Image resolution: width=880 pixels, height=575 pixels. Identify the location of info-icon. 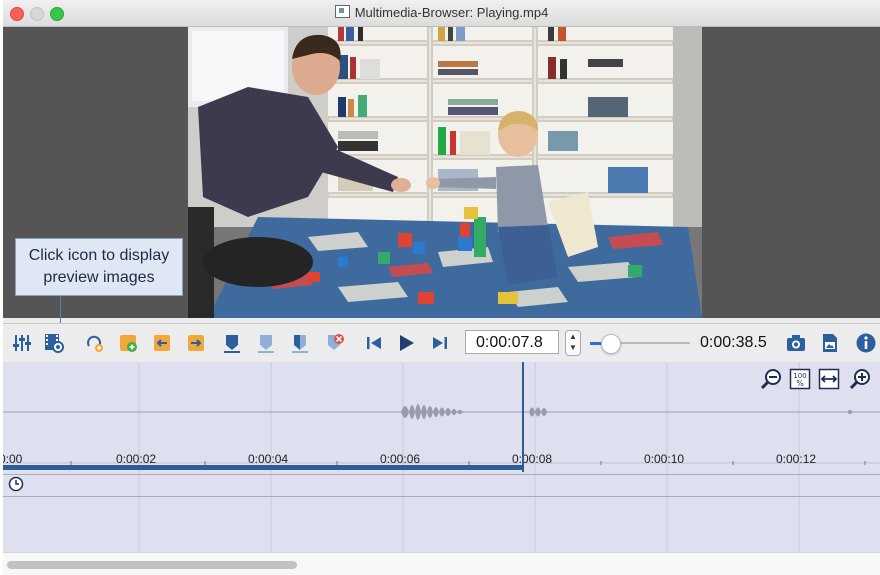
(866, 343).